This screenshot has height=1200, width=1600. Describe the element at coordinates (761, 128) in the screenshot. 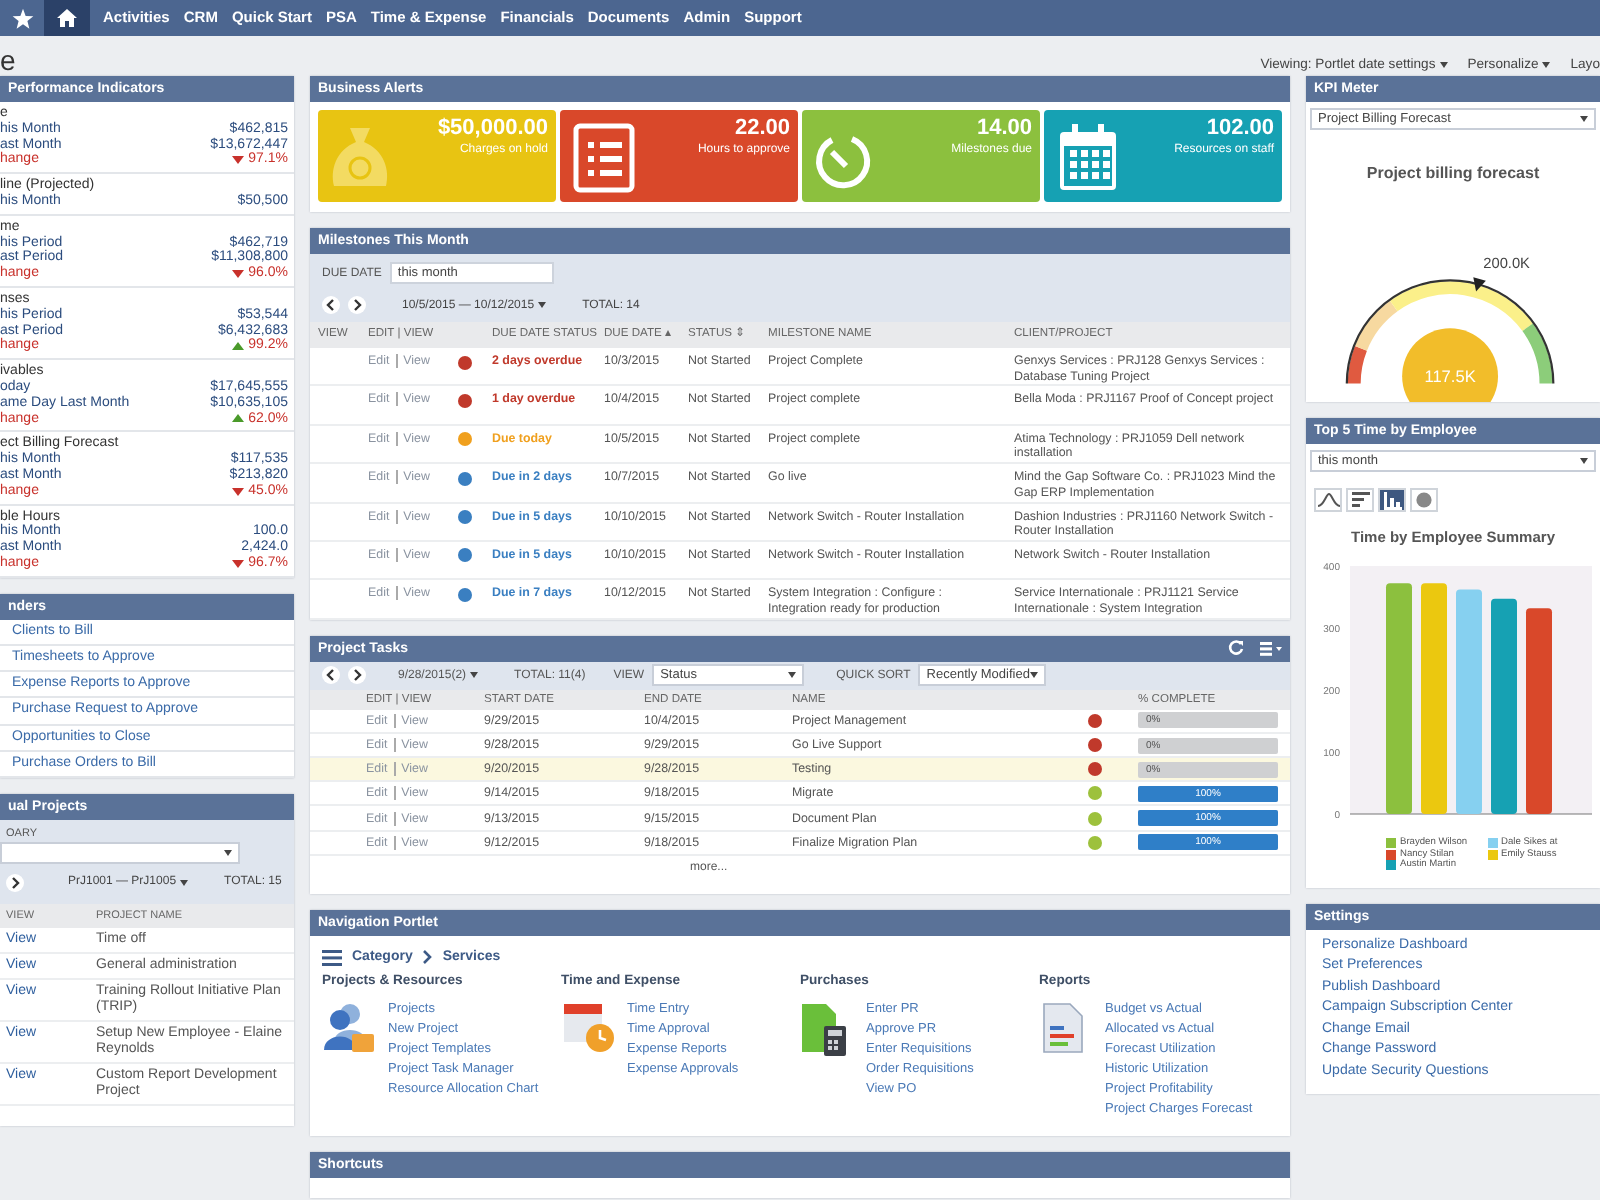

I see `alert-value: 22.00` at that location.